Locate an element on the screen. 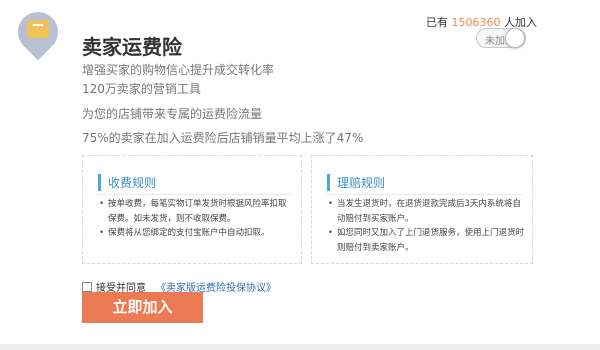 This screenshot has height=350, width=600. claim-rules-title: 理赔规则 is located at coordinates (356, 182).